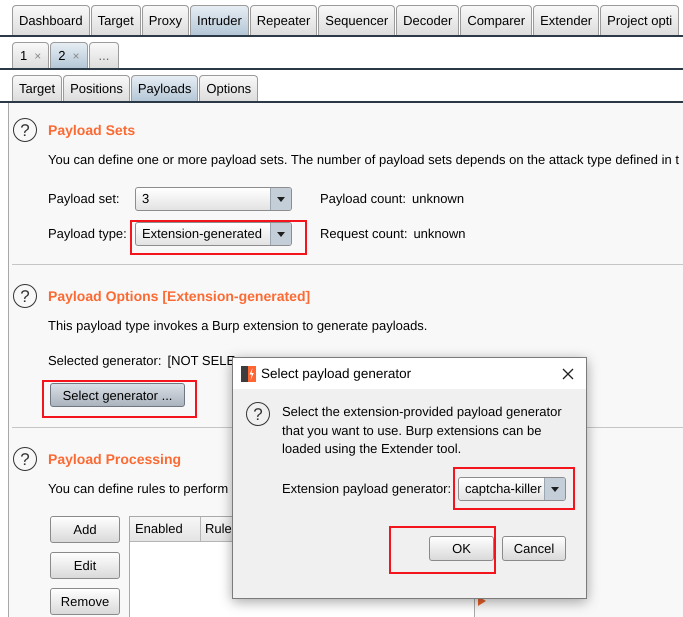 This screenshot has width=683, height=617. Describe the element at coordinates (105, 361) in the screenshot. I see `field-label: Selected generator:` at that location.